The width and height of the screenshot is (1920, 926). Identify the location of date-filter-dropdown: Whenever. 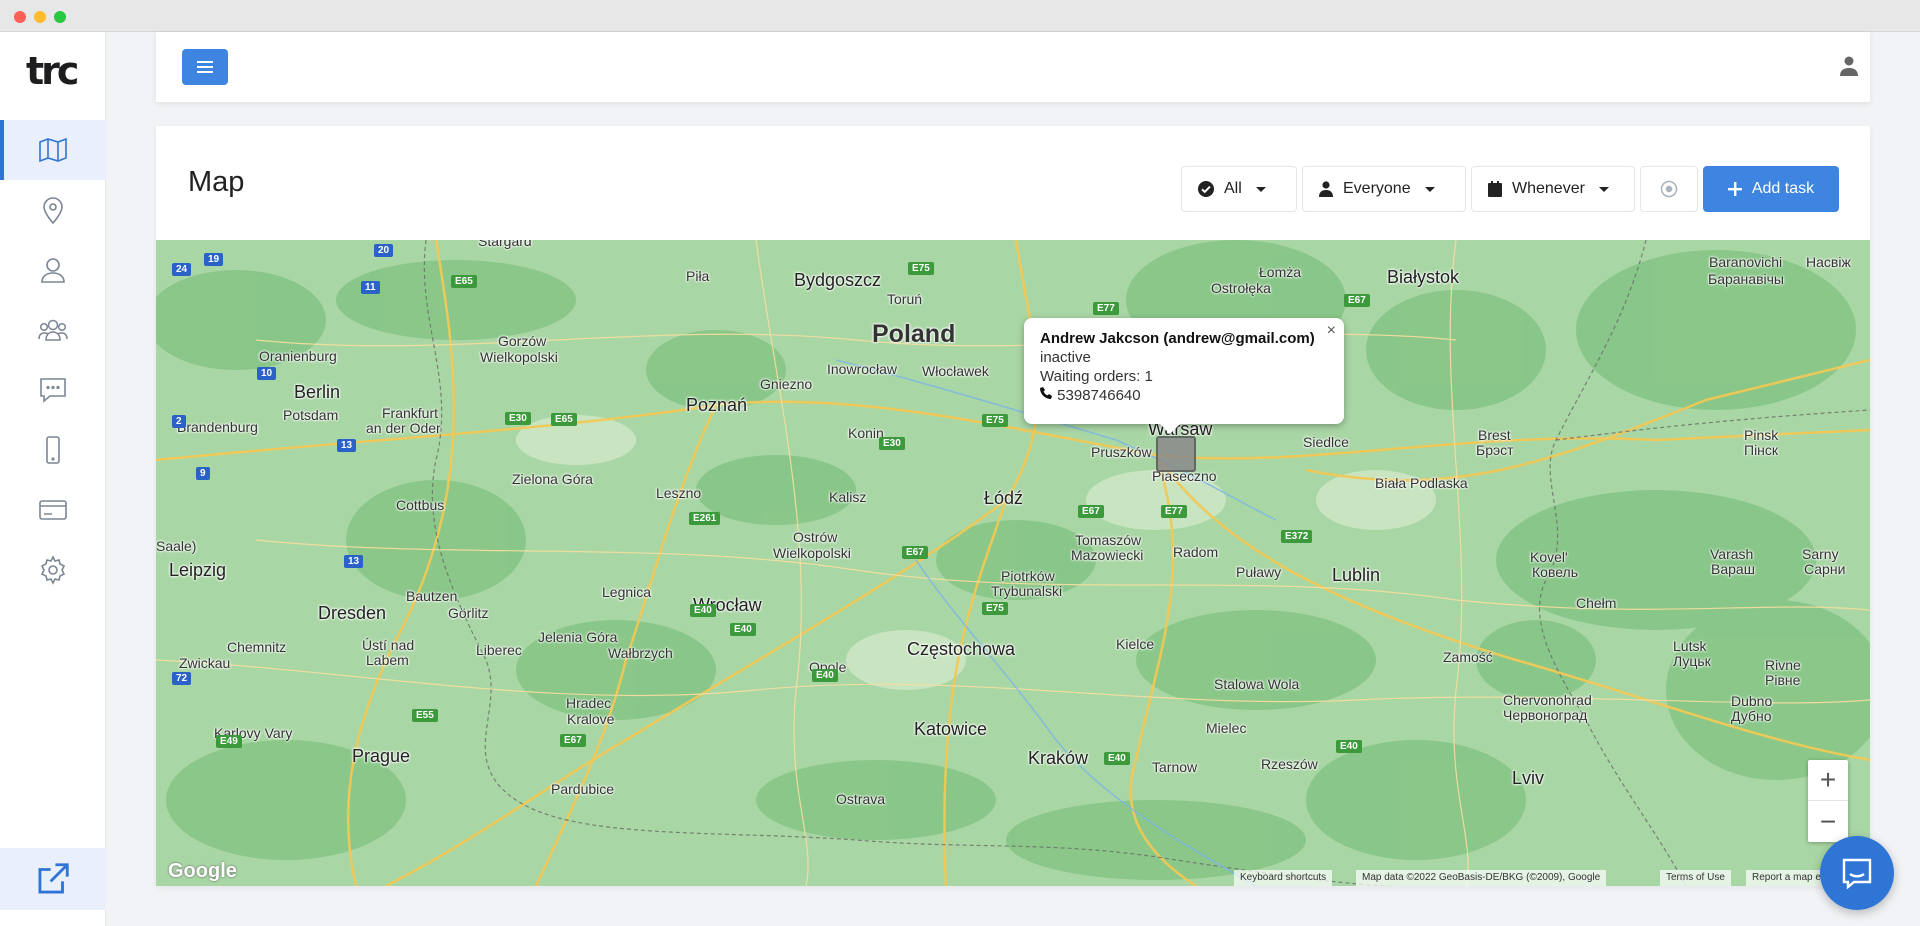
(1553, 189).